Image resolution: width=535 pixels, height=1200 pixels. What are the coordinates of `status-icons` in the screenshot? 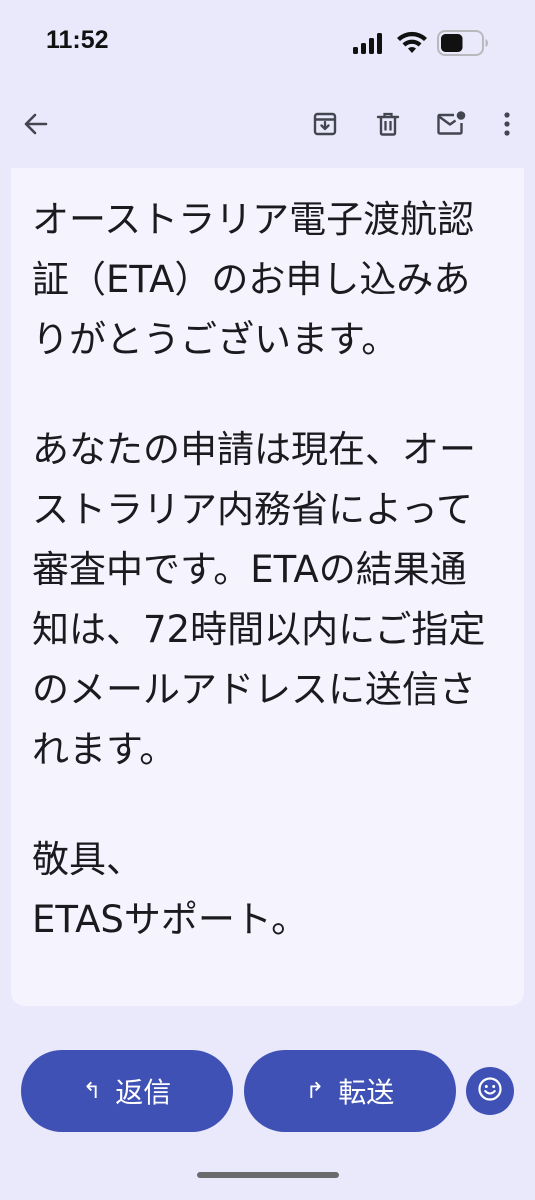 It's located at (421, 45).